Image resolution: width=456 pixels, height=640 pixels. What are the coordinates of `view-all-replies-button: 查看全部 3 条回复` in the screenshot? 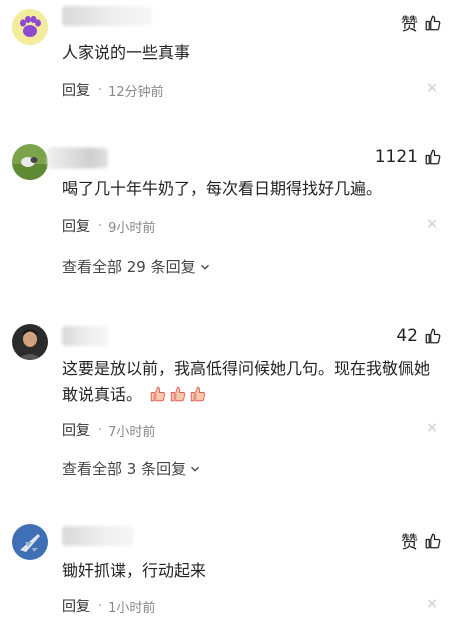 It's located at (132, 468).